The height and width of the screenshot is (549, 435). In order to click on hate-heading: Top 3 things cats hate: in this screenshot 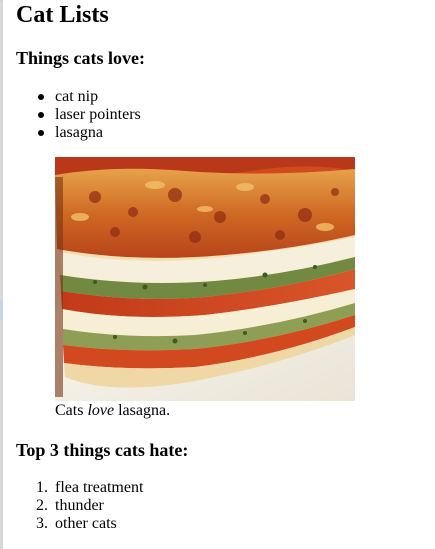, I will do `click(102, 450)`.